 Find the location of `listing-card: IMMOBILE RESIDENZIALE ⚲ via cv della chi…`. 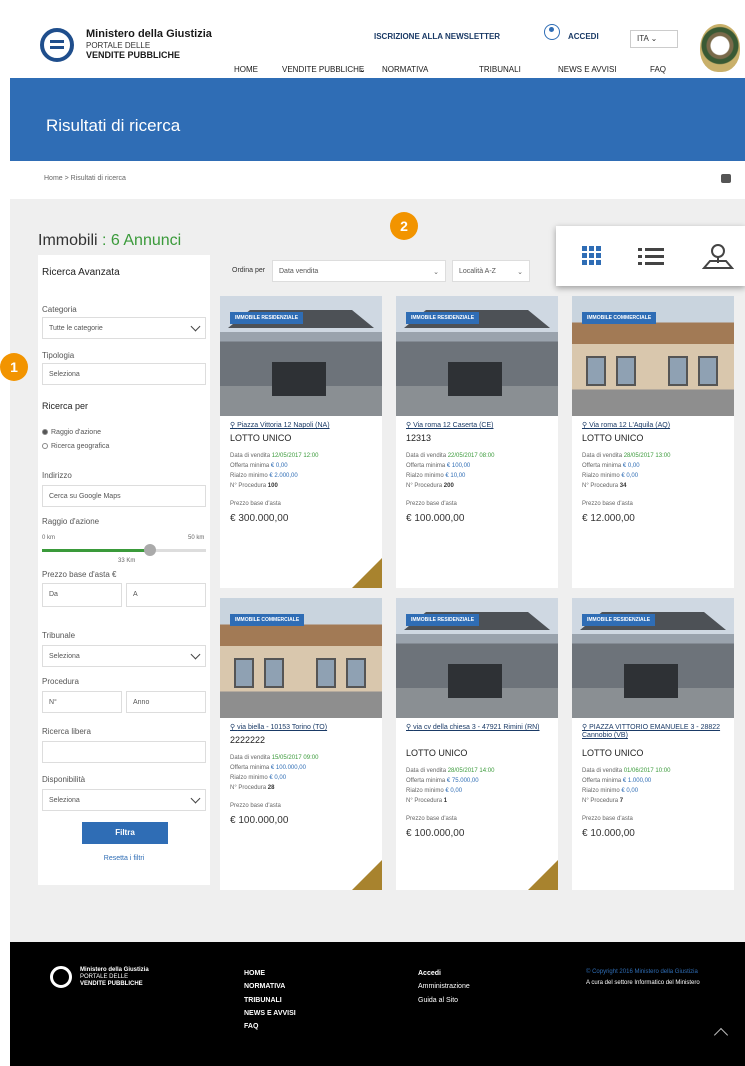

listing-card: IMMOBILE RESIDENZIALE ⚲ via cv della chi… is located at coordinates (477, 744).